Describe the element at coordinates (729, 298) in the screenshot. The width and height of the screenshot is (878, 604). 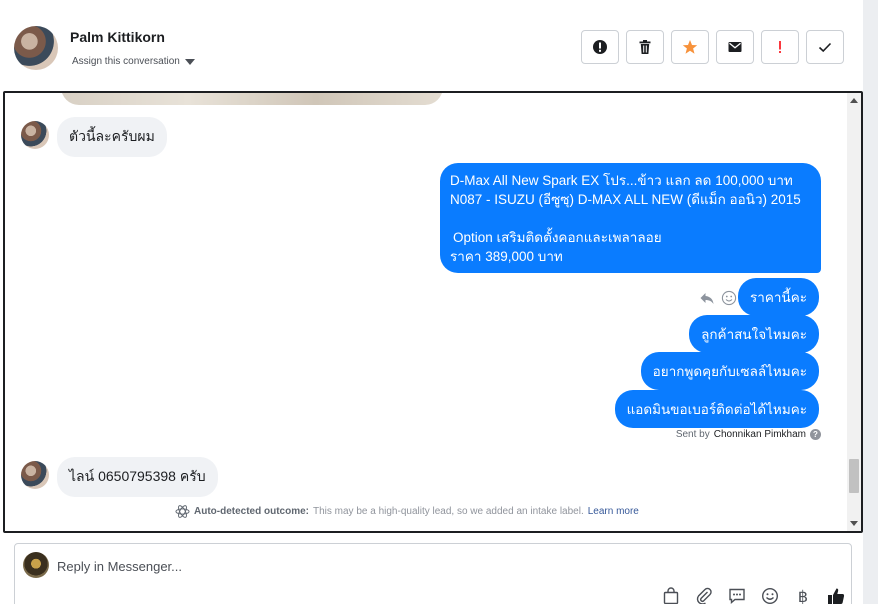
I see `react-emoji-icon` at that location.